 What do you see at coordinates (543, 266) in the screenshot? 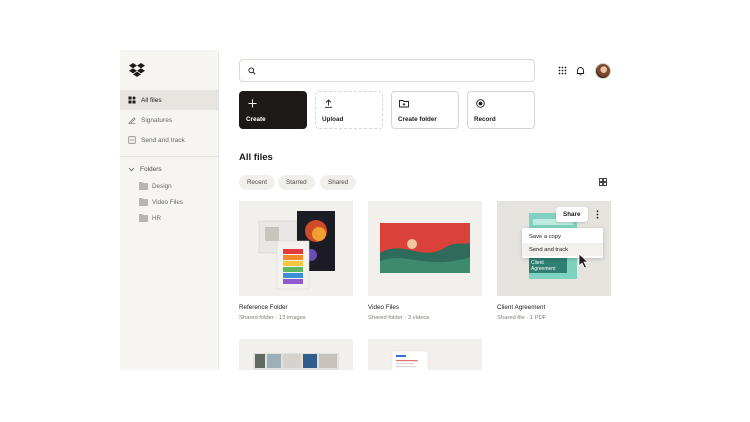
I see `document-title-text: Client Agreement` at bounding box center [543, 266].